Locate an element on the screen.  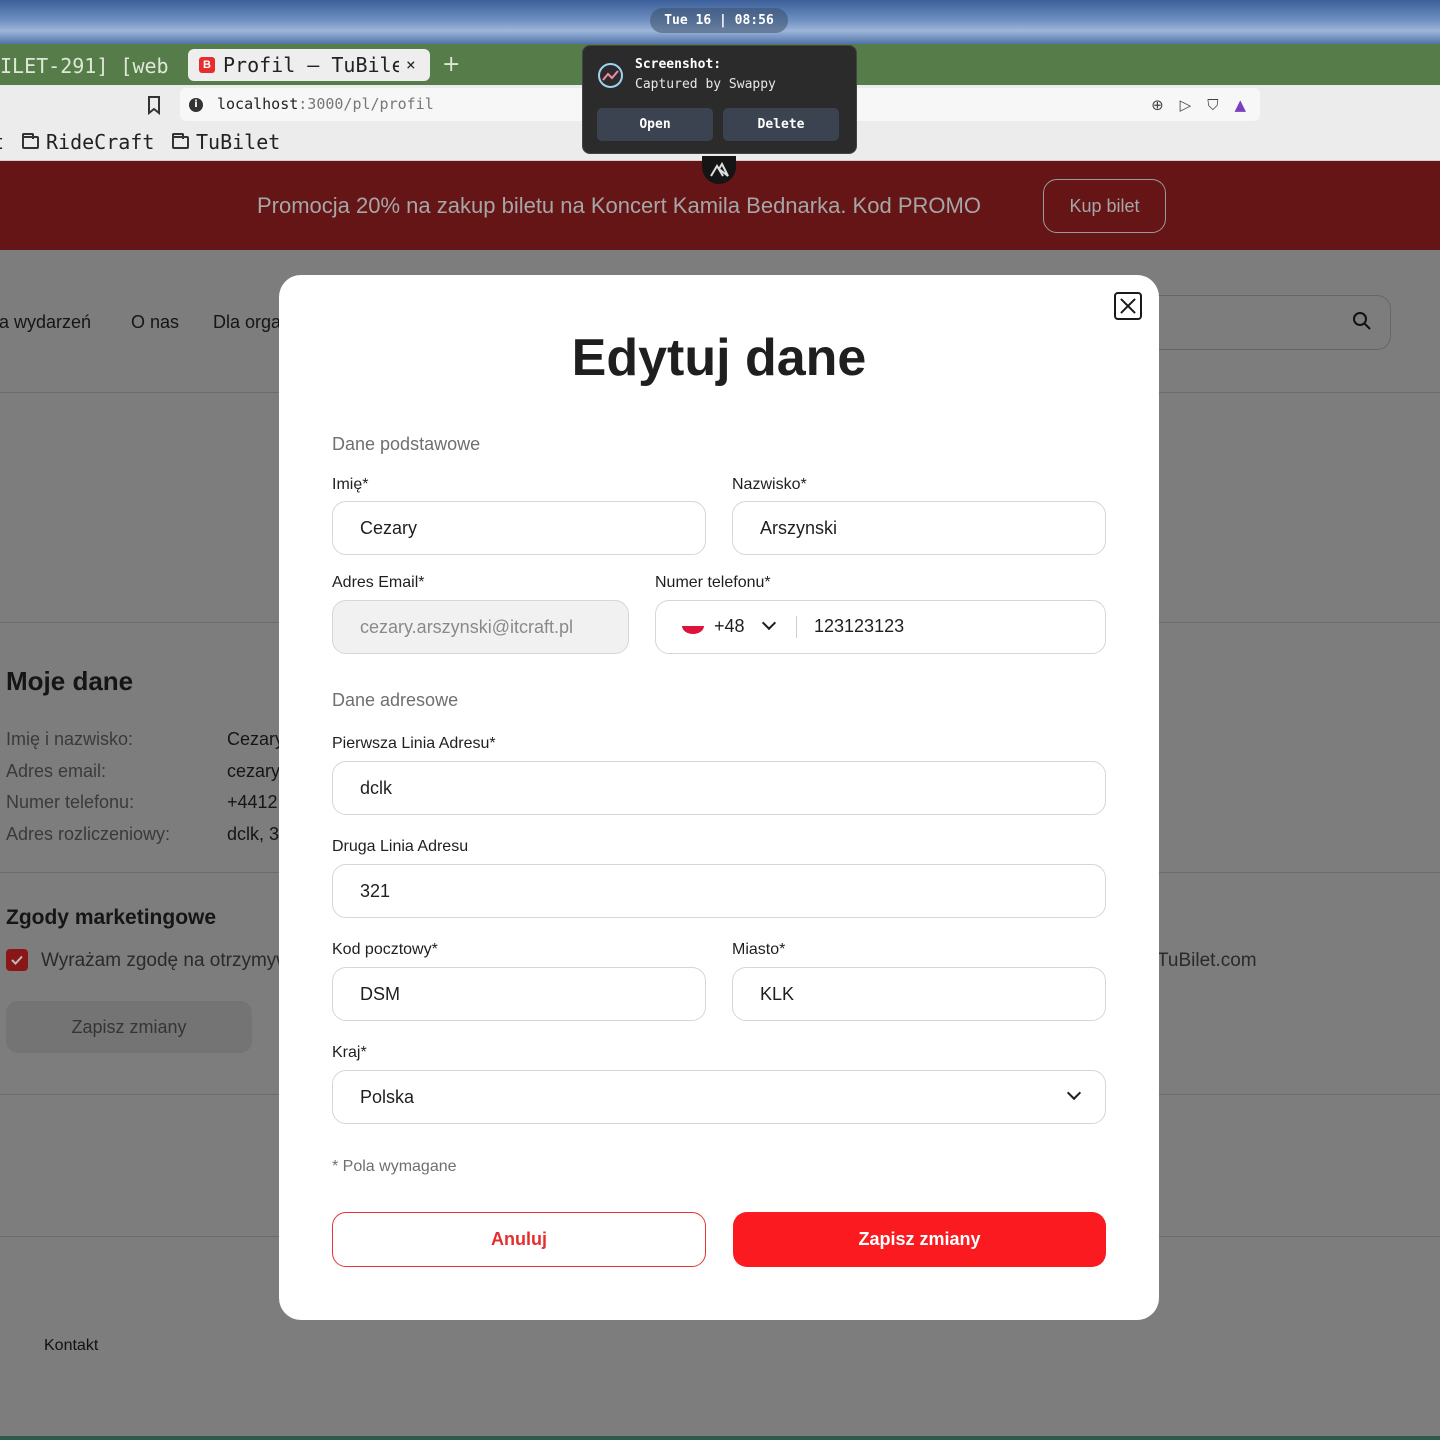
phone-field: +48 123123123 is located at coordinates (880, 627).